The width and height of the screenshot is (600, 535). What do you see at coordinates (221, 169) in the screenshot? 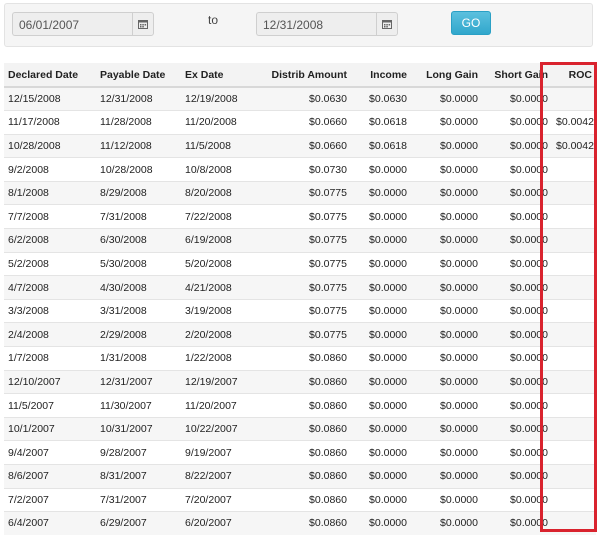
I see `cell-ex-date: 10/8/2008` at bounding box center [221, 169].